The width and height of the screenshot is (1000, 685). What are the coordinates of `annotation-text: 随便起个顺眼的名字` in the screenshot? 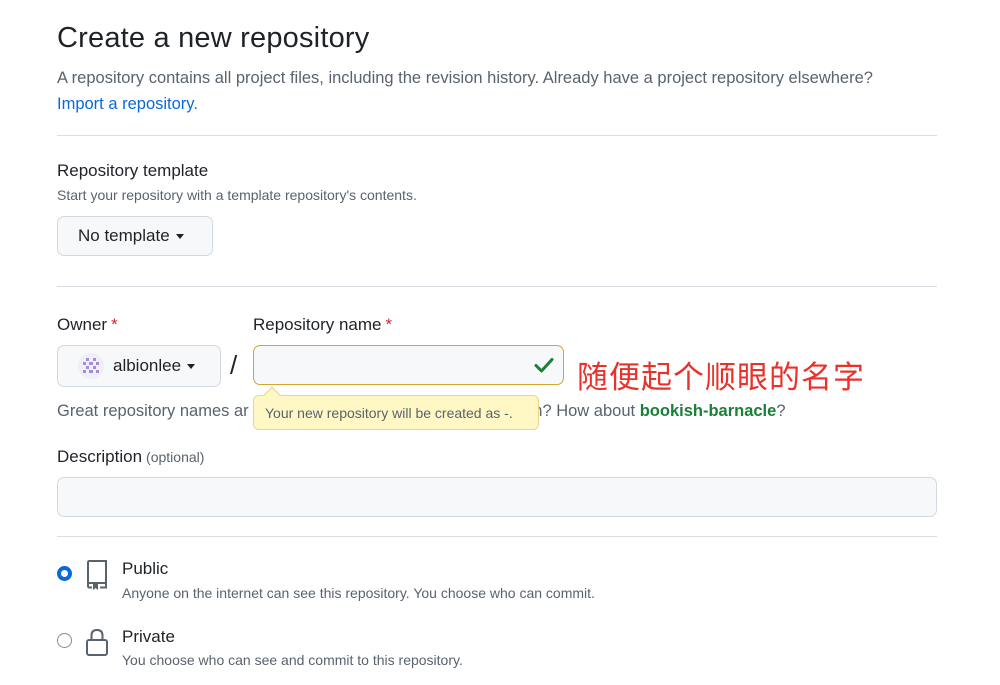 It's located at (721, 378).